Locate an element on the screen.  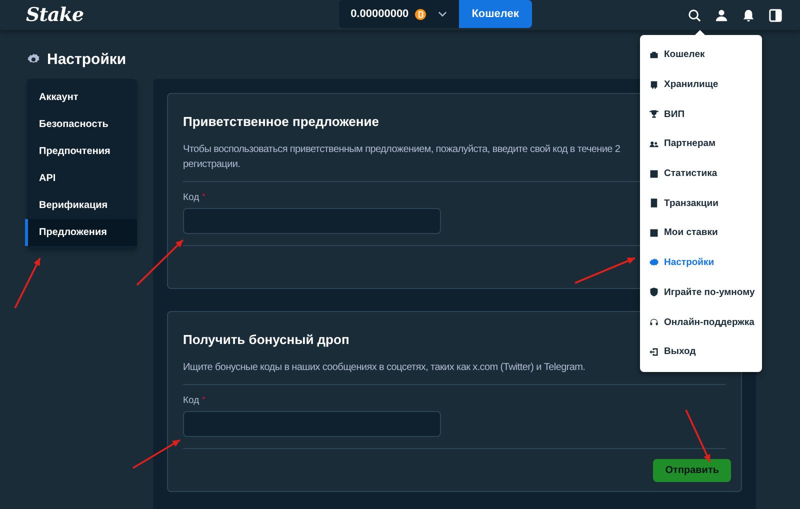
sidebar-item: Верификация is located at coordinates (81, 205).